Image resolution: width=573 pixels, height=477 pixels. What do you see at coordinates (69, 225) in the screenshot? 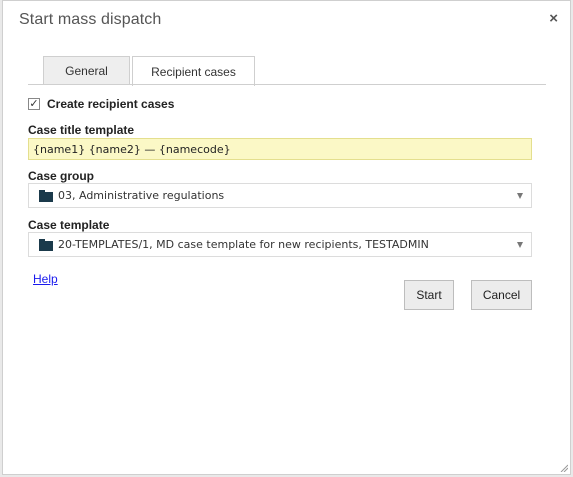
I see `case-template-label: Case template` at bounding box center [69, 225].